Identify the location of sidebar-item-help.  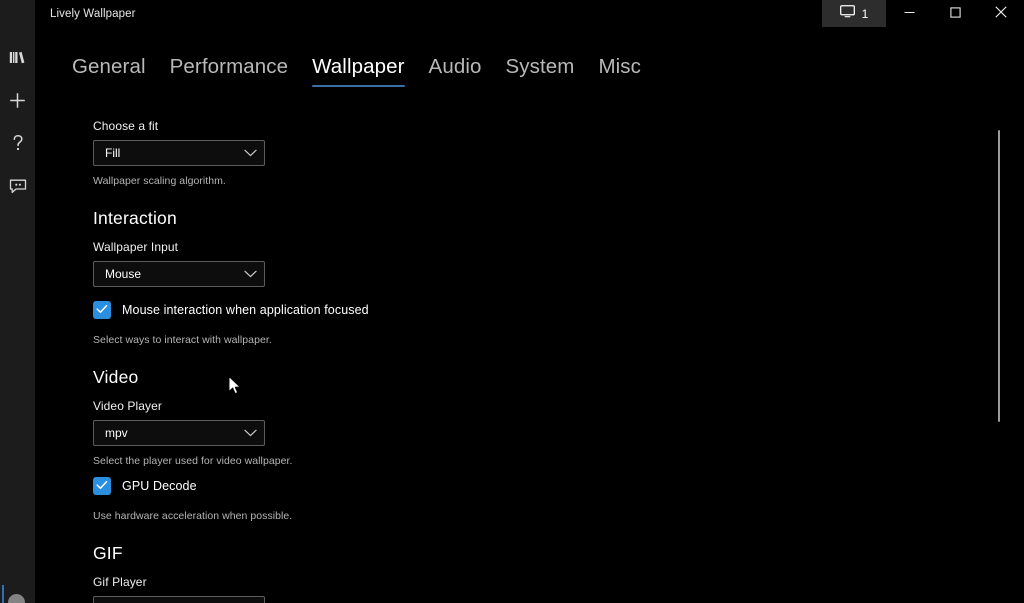
(17, 145).